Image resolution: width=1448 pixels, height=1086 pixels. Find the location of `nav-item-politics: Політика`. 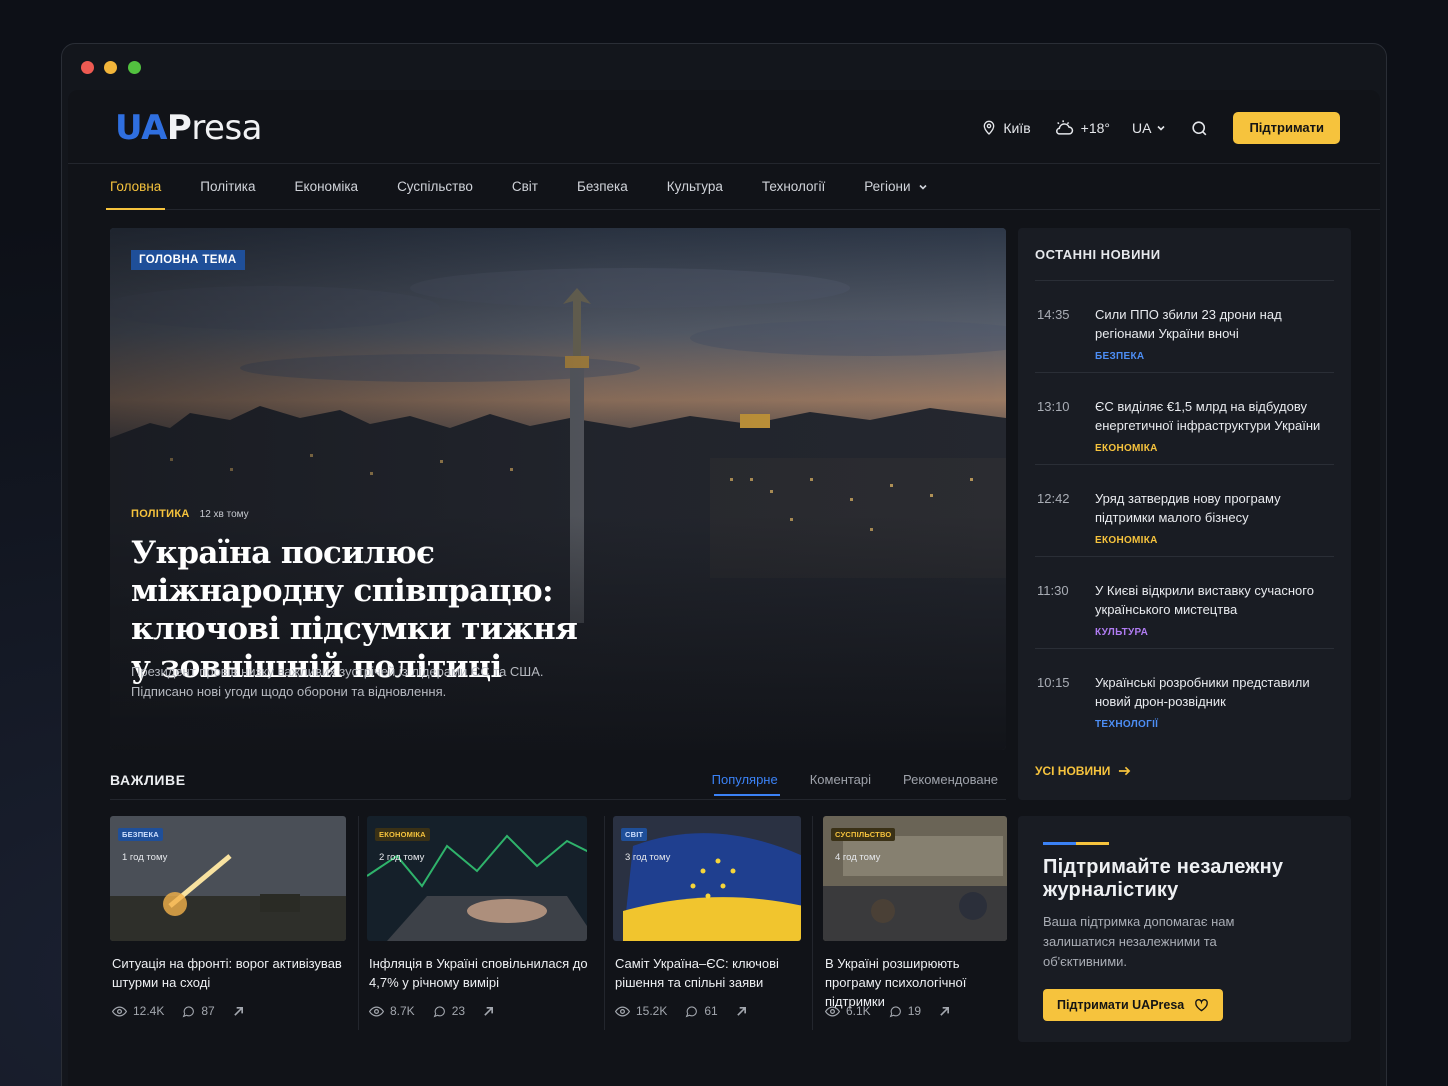

nav-item-politics: Політика is located at coordinates (227, 186).